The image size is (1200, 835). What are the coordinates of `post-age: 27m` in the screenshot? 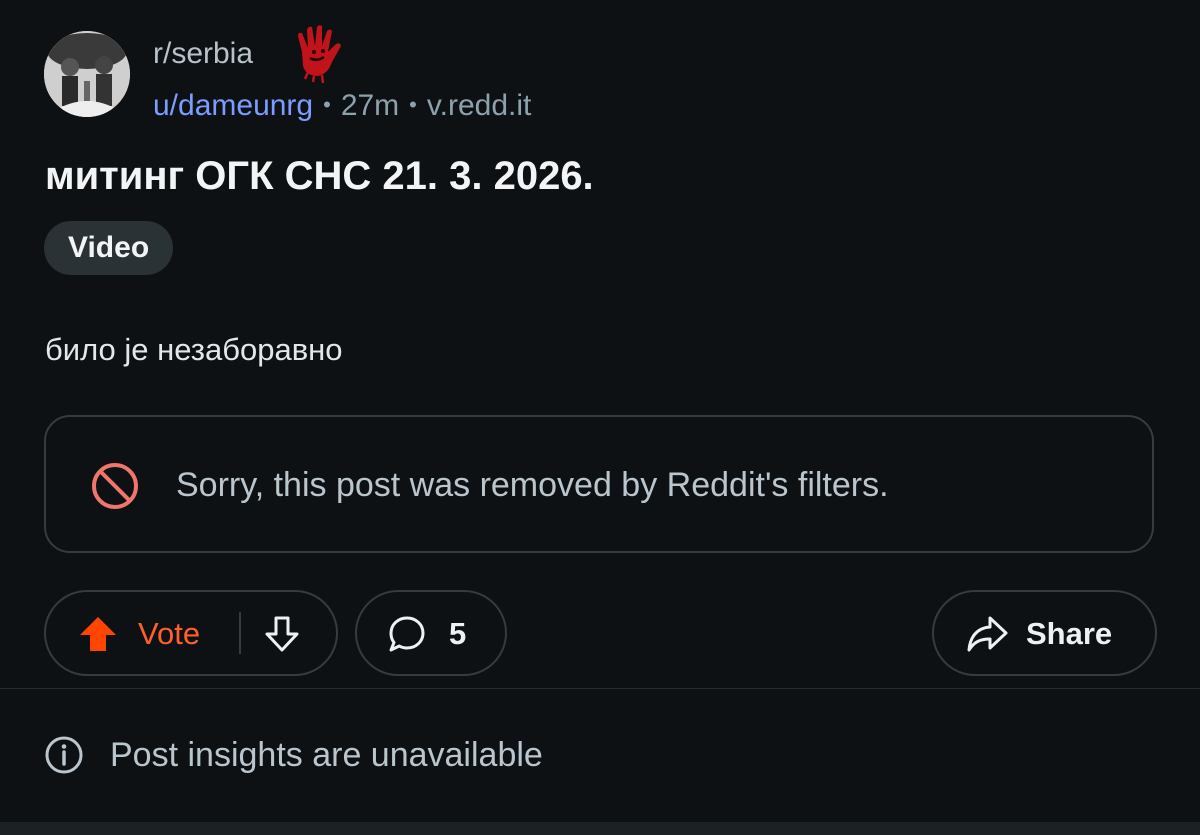 It's located at (370, 105).